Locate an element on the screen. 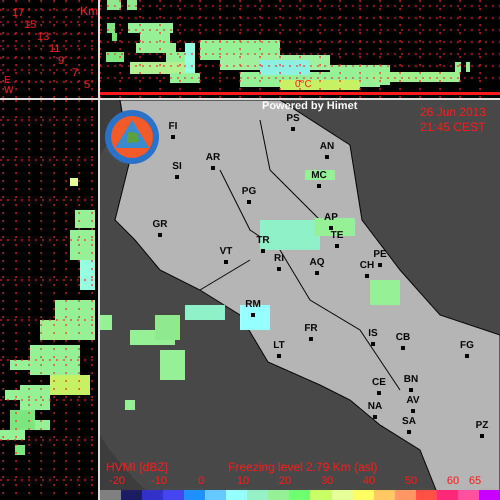 The height and width of the screenshot is (500, 500). time-text: 21:45 CEST is located at coordinates (453, 127).